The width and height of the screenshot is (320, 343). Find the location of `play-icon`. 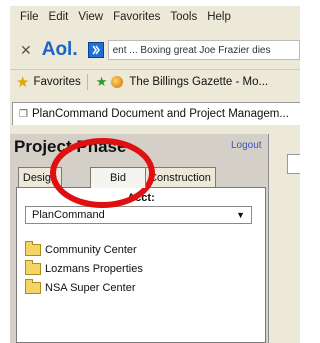

play-icon is located at coordinates (95, 50).